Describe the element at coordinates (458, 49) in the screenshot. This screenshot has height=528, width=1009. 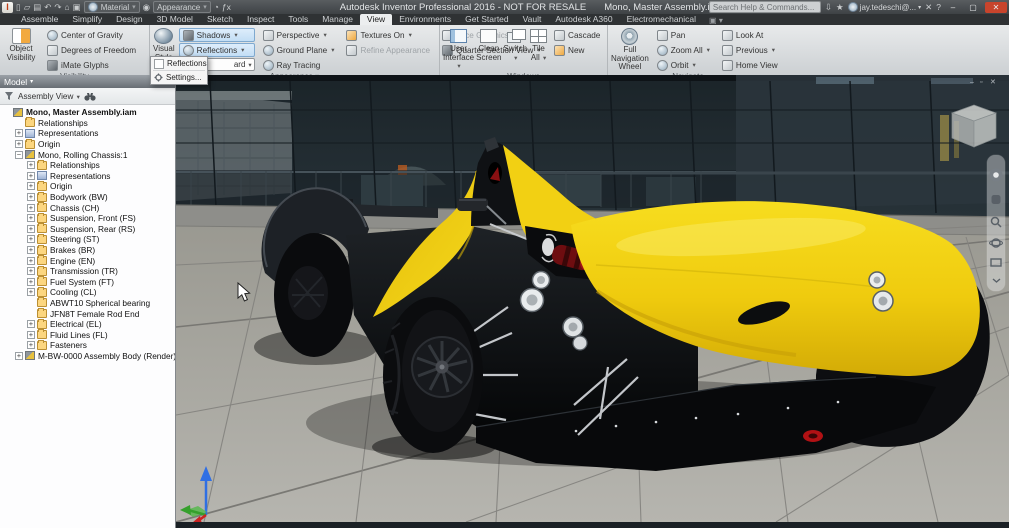
I see `user-interface-button: User Interface ▾` at that location.